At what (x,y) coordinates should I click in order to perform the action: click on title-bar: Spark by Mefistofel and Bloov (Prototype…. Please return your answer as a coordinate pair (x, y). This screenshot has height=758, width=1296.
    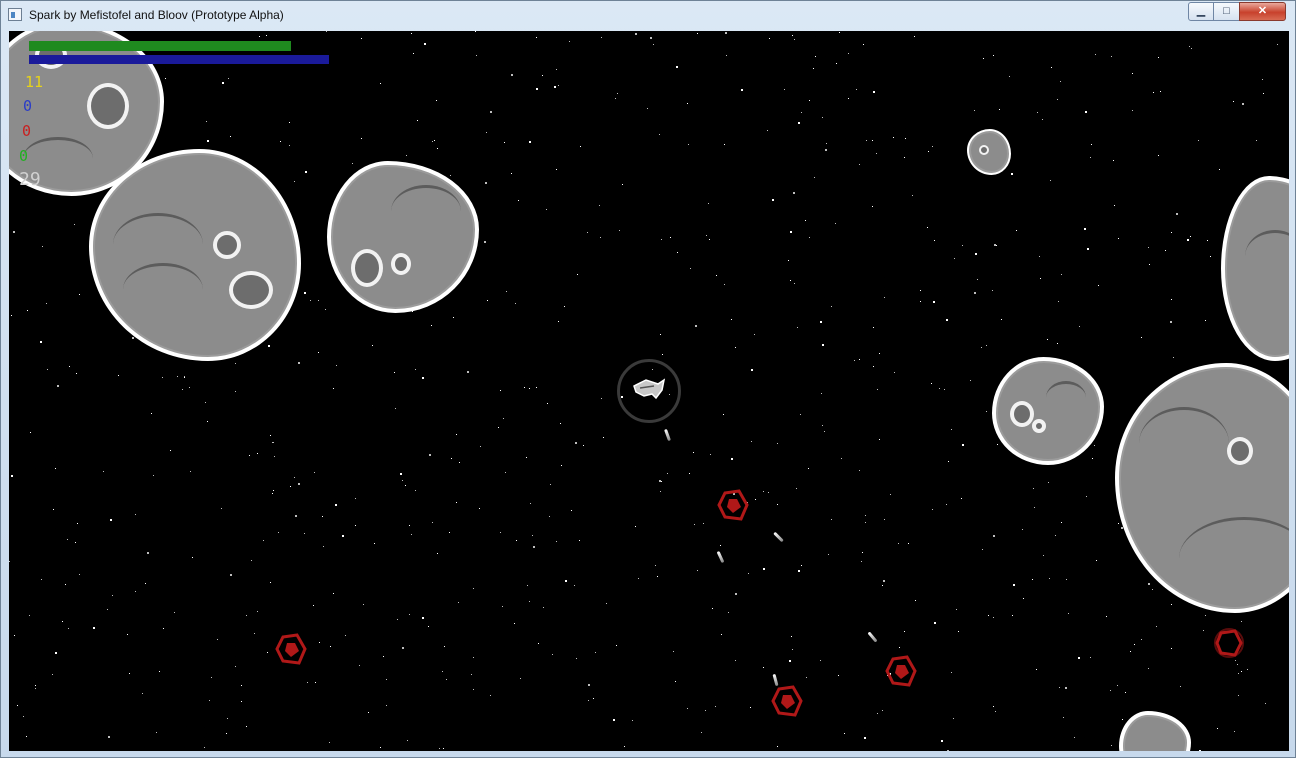
    Looking at the image, I should click on (648, 15).